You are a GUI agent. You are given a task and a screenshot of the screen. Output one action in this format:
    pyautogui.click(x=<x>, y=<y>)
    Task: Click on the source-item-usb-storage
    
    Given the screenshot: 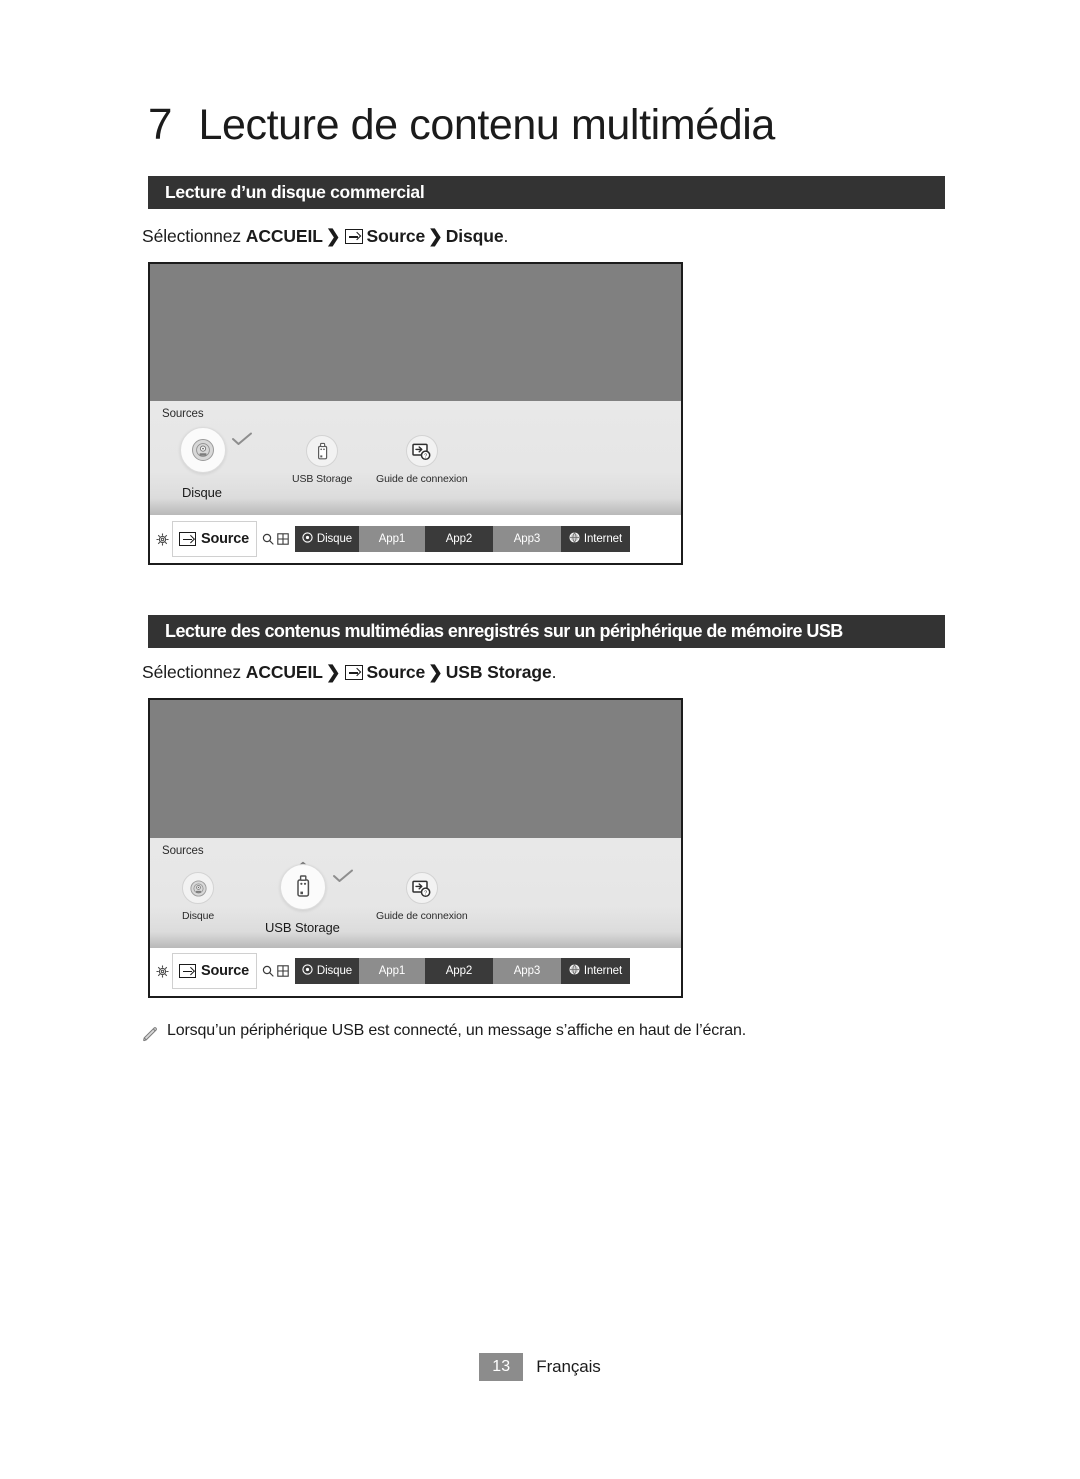 What is the action you would take?
    pyautogui.click(x=303, y=887)
    